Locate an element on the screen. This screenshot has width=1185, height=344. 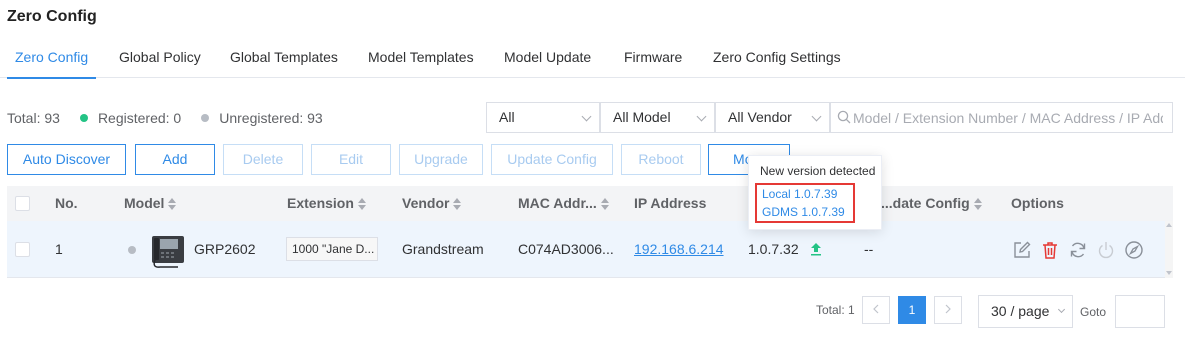
tab-global-policy: Global Policy is located at coordinates (160, 62).